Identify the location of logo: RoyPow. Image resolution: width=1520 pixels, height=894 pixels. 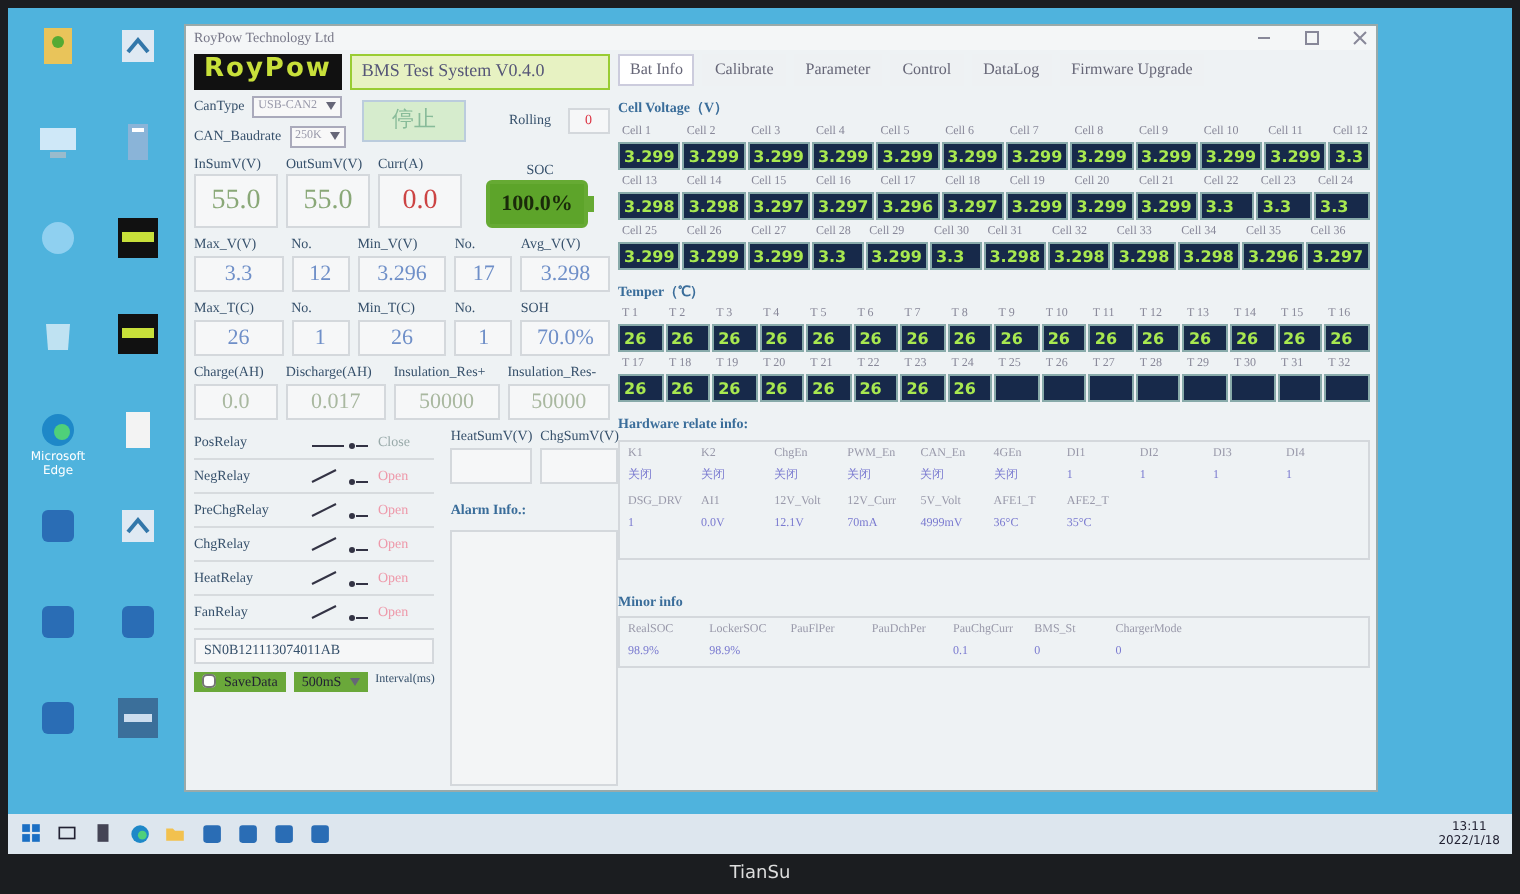
(268, 71).